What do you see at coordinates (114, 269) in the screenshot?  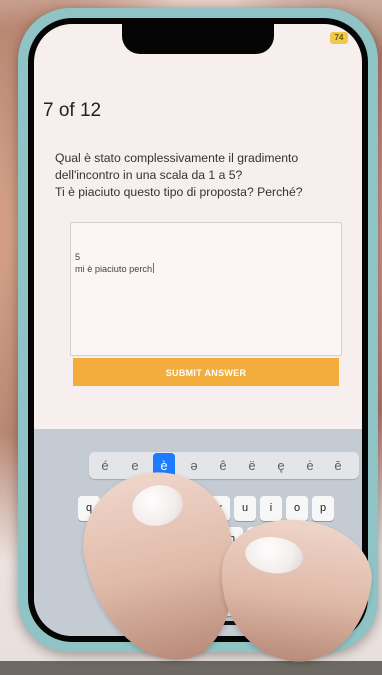 I see `answer-line-2-text: mi è piaciuto perch` at bounding box center [114, 269].